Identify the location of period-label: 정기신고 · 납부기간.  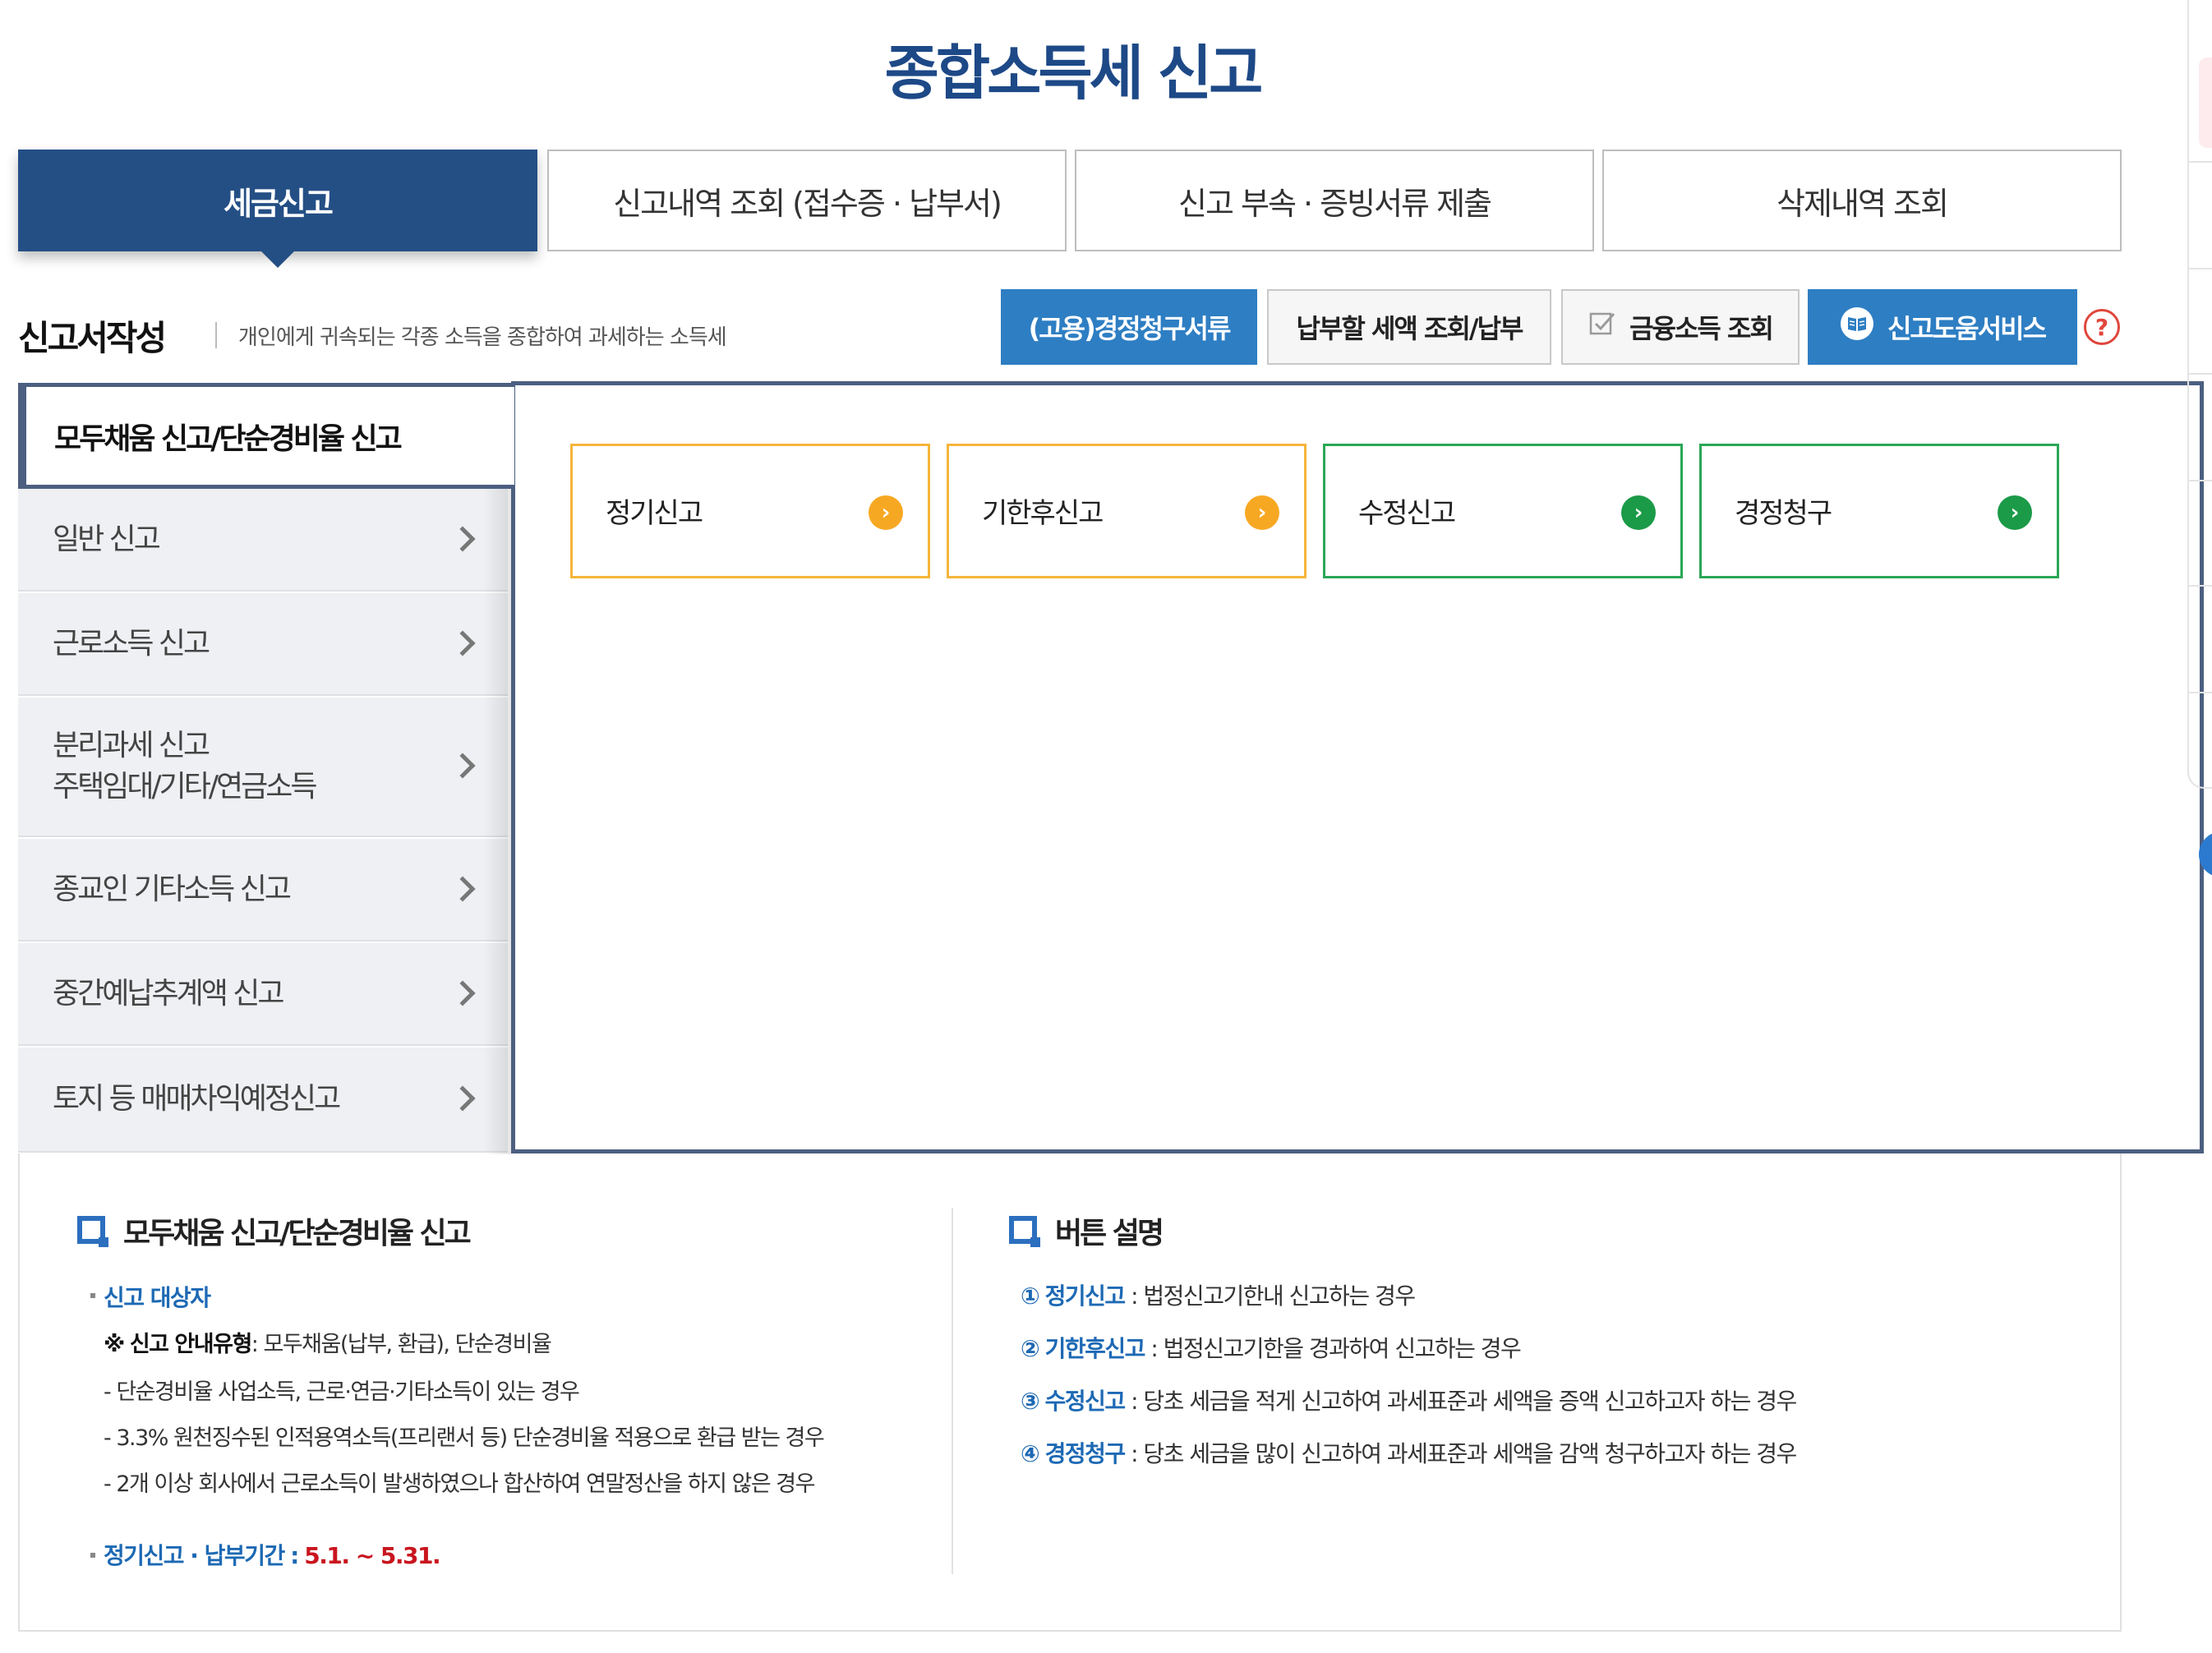
(194, 1555).